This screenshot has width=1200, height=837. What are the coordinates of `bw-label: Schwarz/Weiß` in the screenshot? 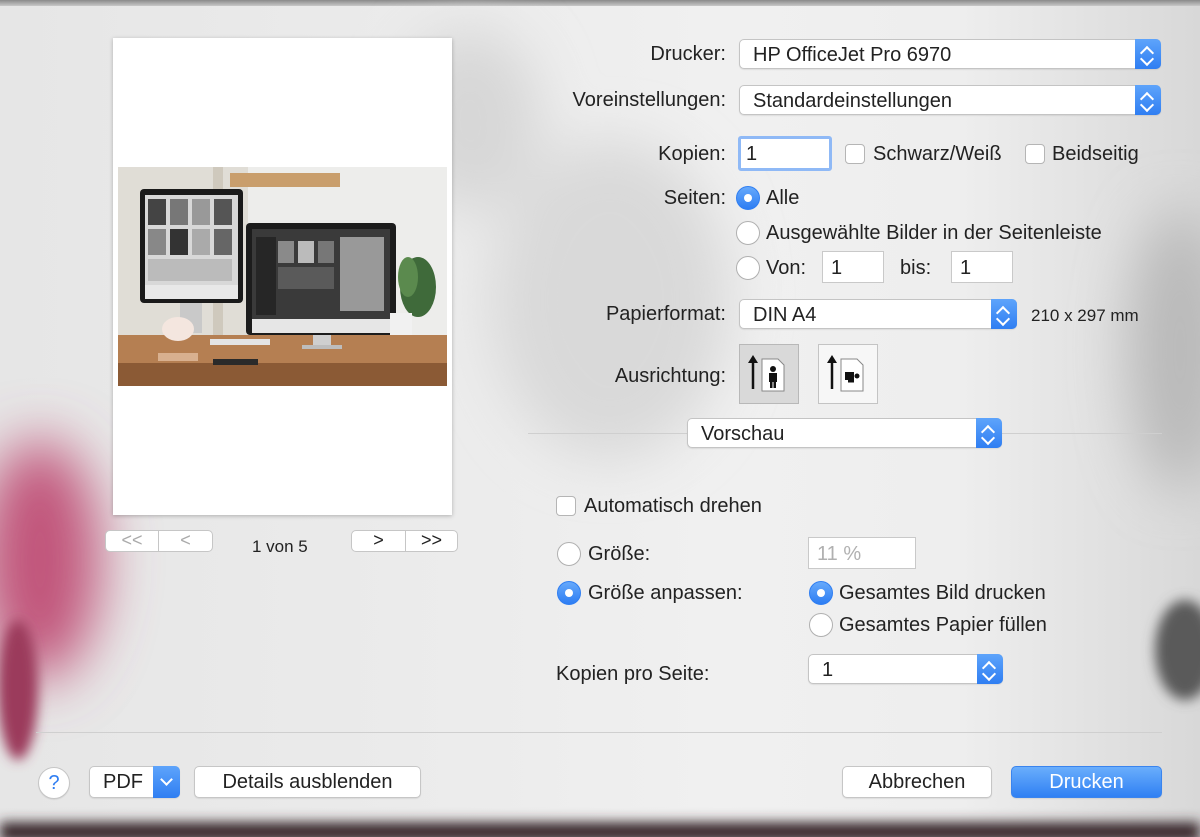 It's located at (937, 154).